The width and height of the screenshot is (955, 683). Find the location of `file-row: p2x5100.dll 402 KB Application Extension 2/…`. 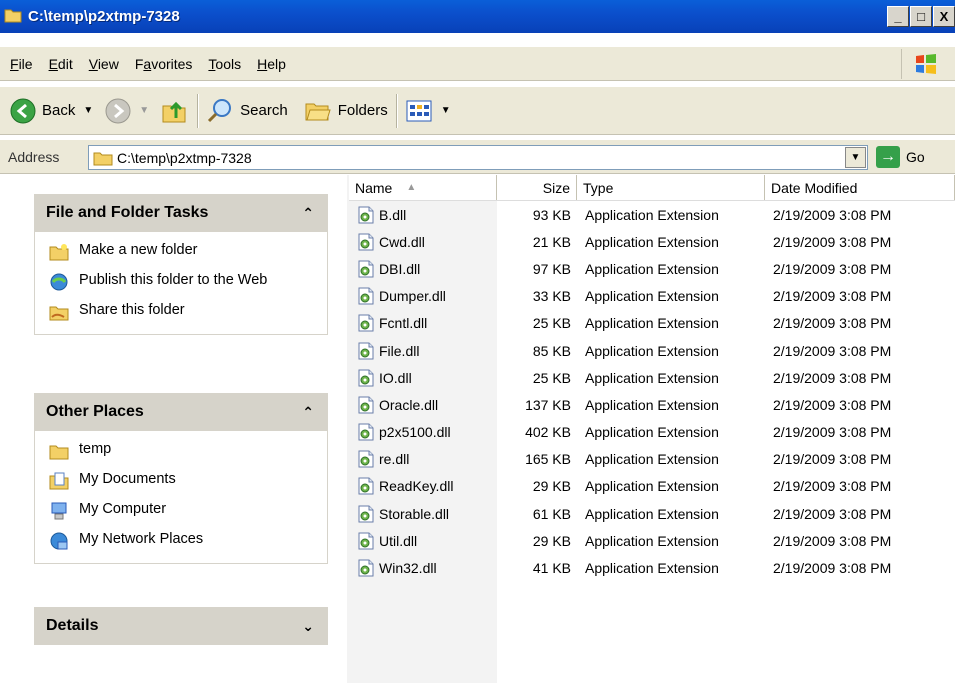

file-row: p2x5100.dll 402 KB Application Extension 2/… is located at coordinates (652, 432).